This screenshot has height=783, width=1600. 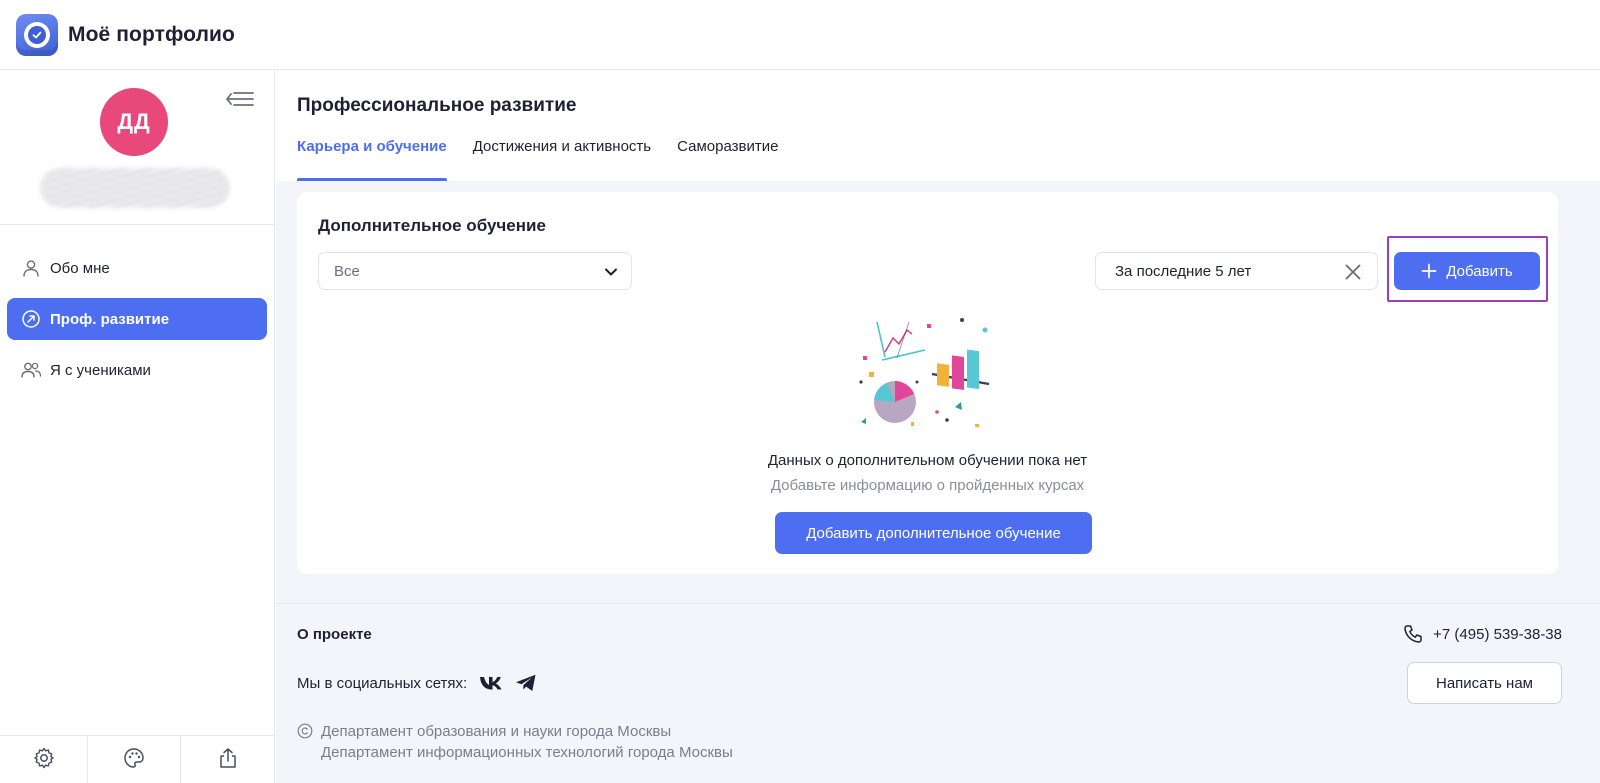 I want to click on write-us-button: Написать нам, so click(x=1484, y=683).